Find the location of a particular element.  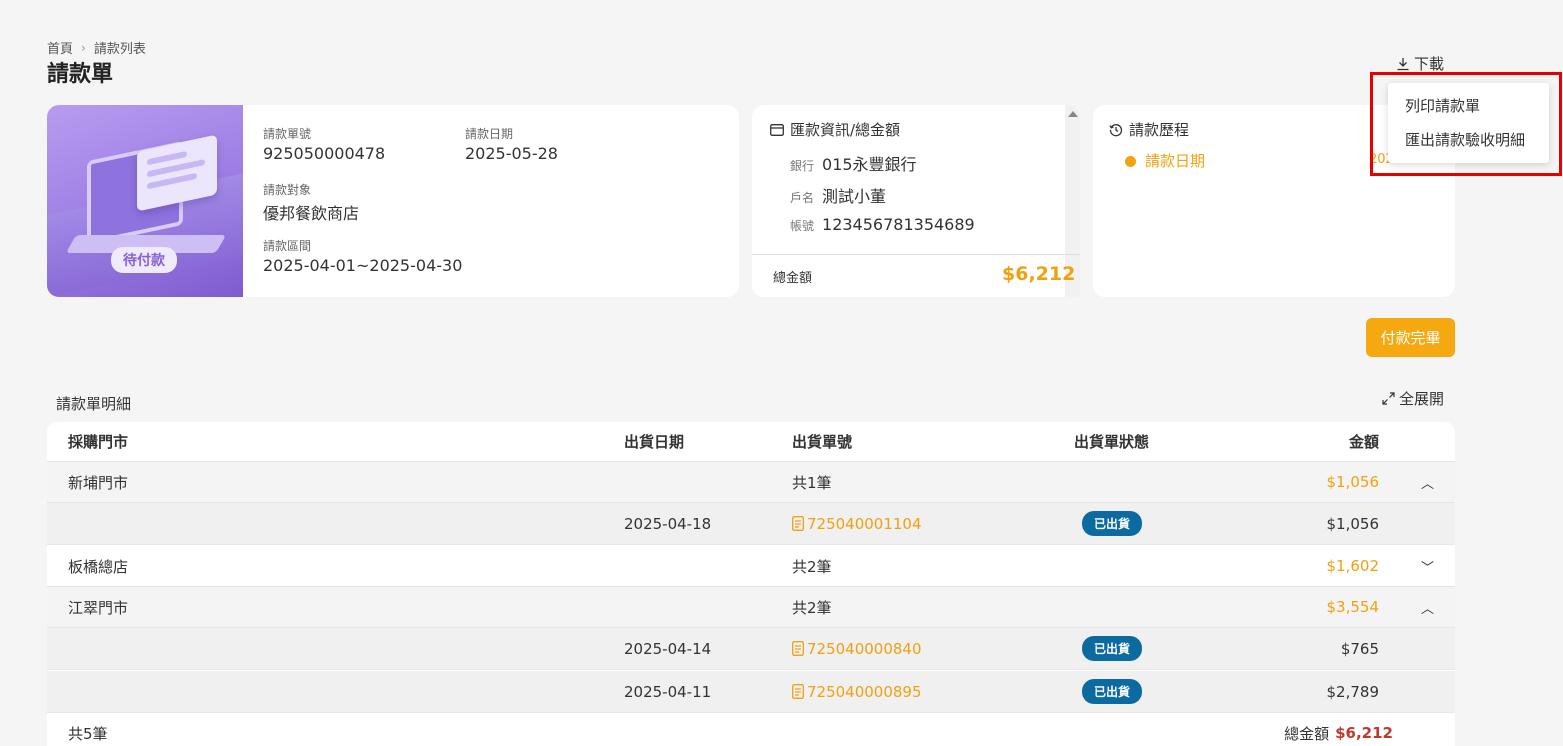

account-number: 123456781354689 is located at coordinates (898, 224).